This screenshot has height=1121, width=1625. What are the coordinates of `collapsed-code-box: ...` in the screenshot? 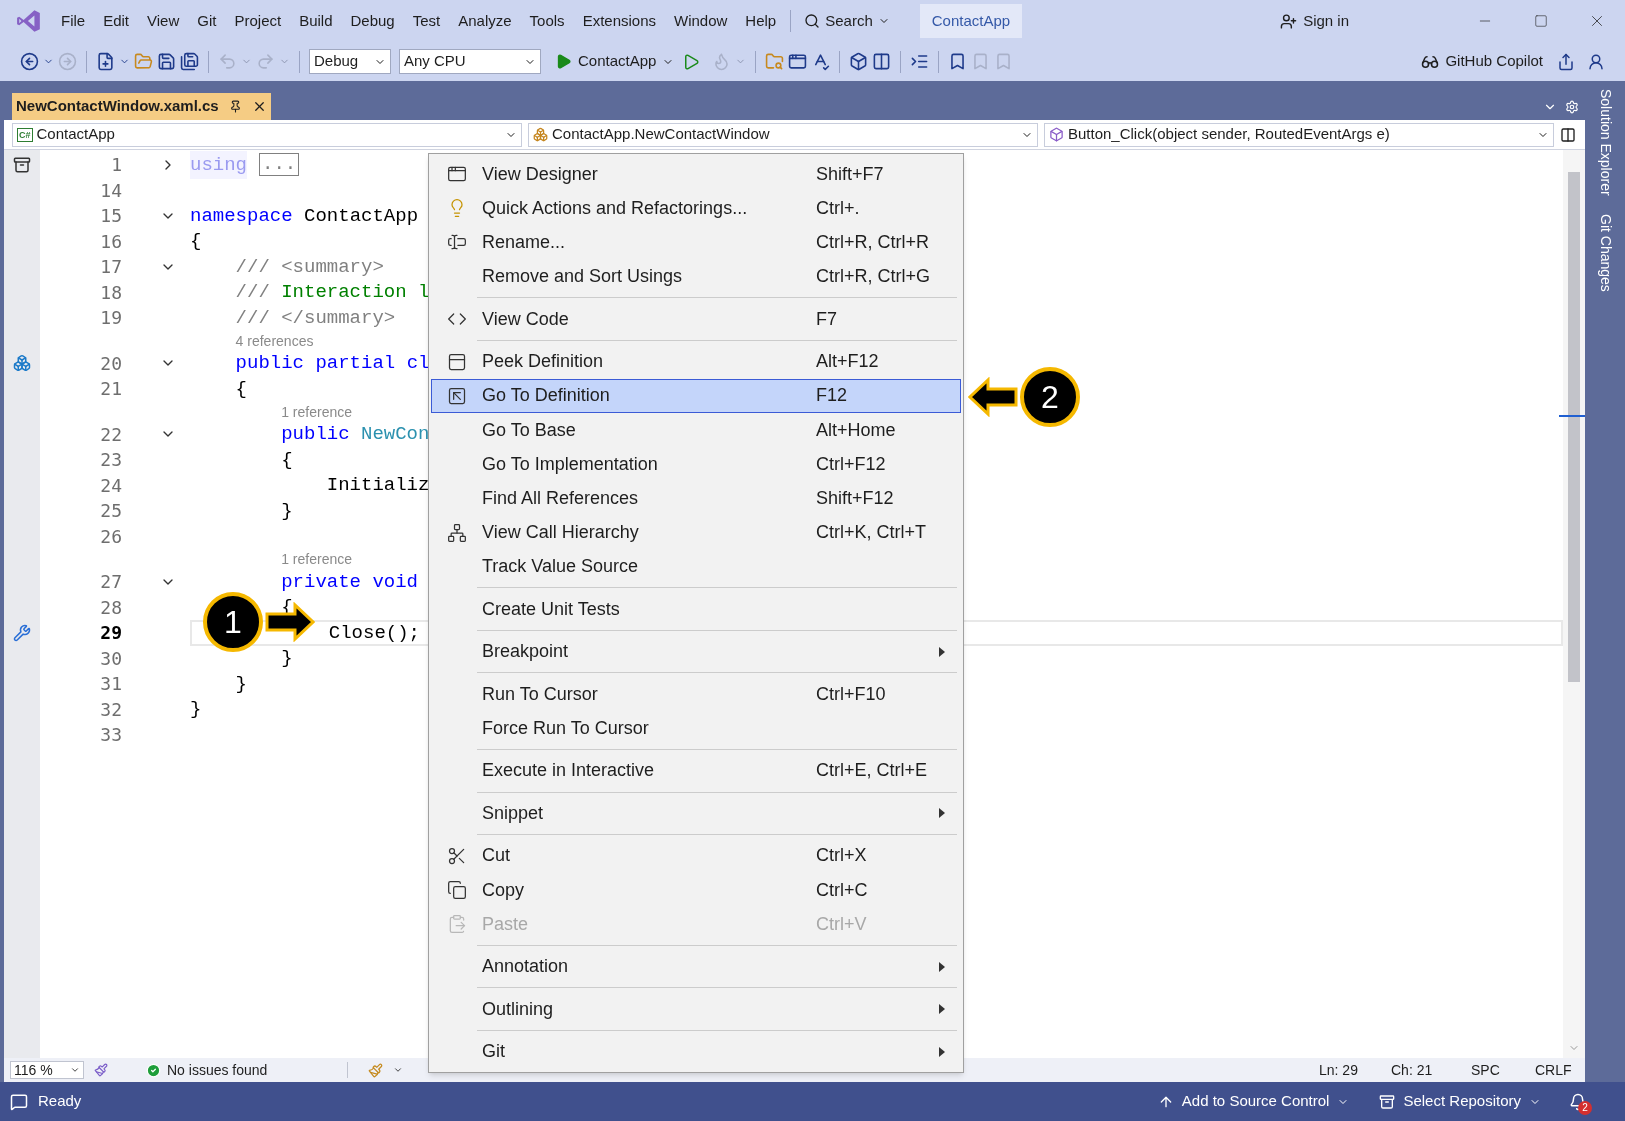 It's located at (279, 165).